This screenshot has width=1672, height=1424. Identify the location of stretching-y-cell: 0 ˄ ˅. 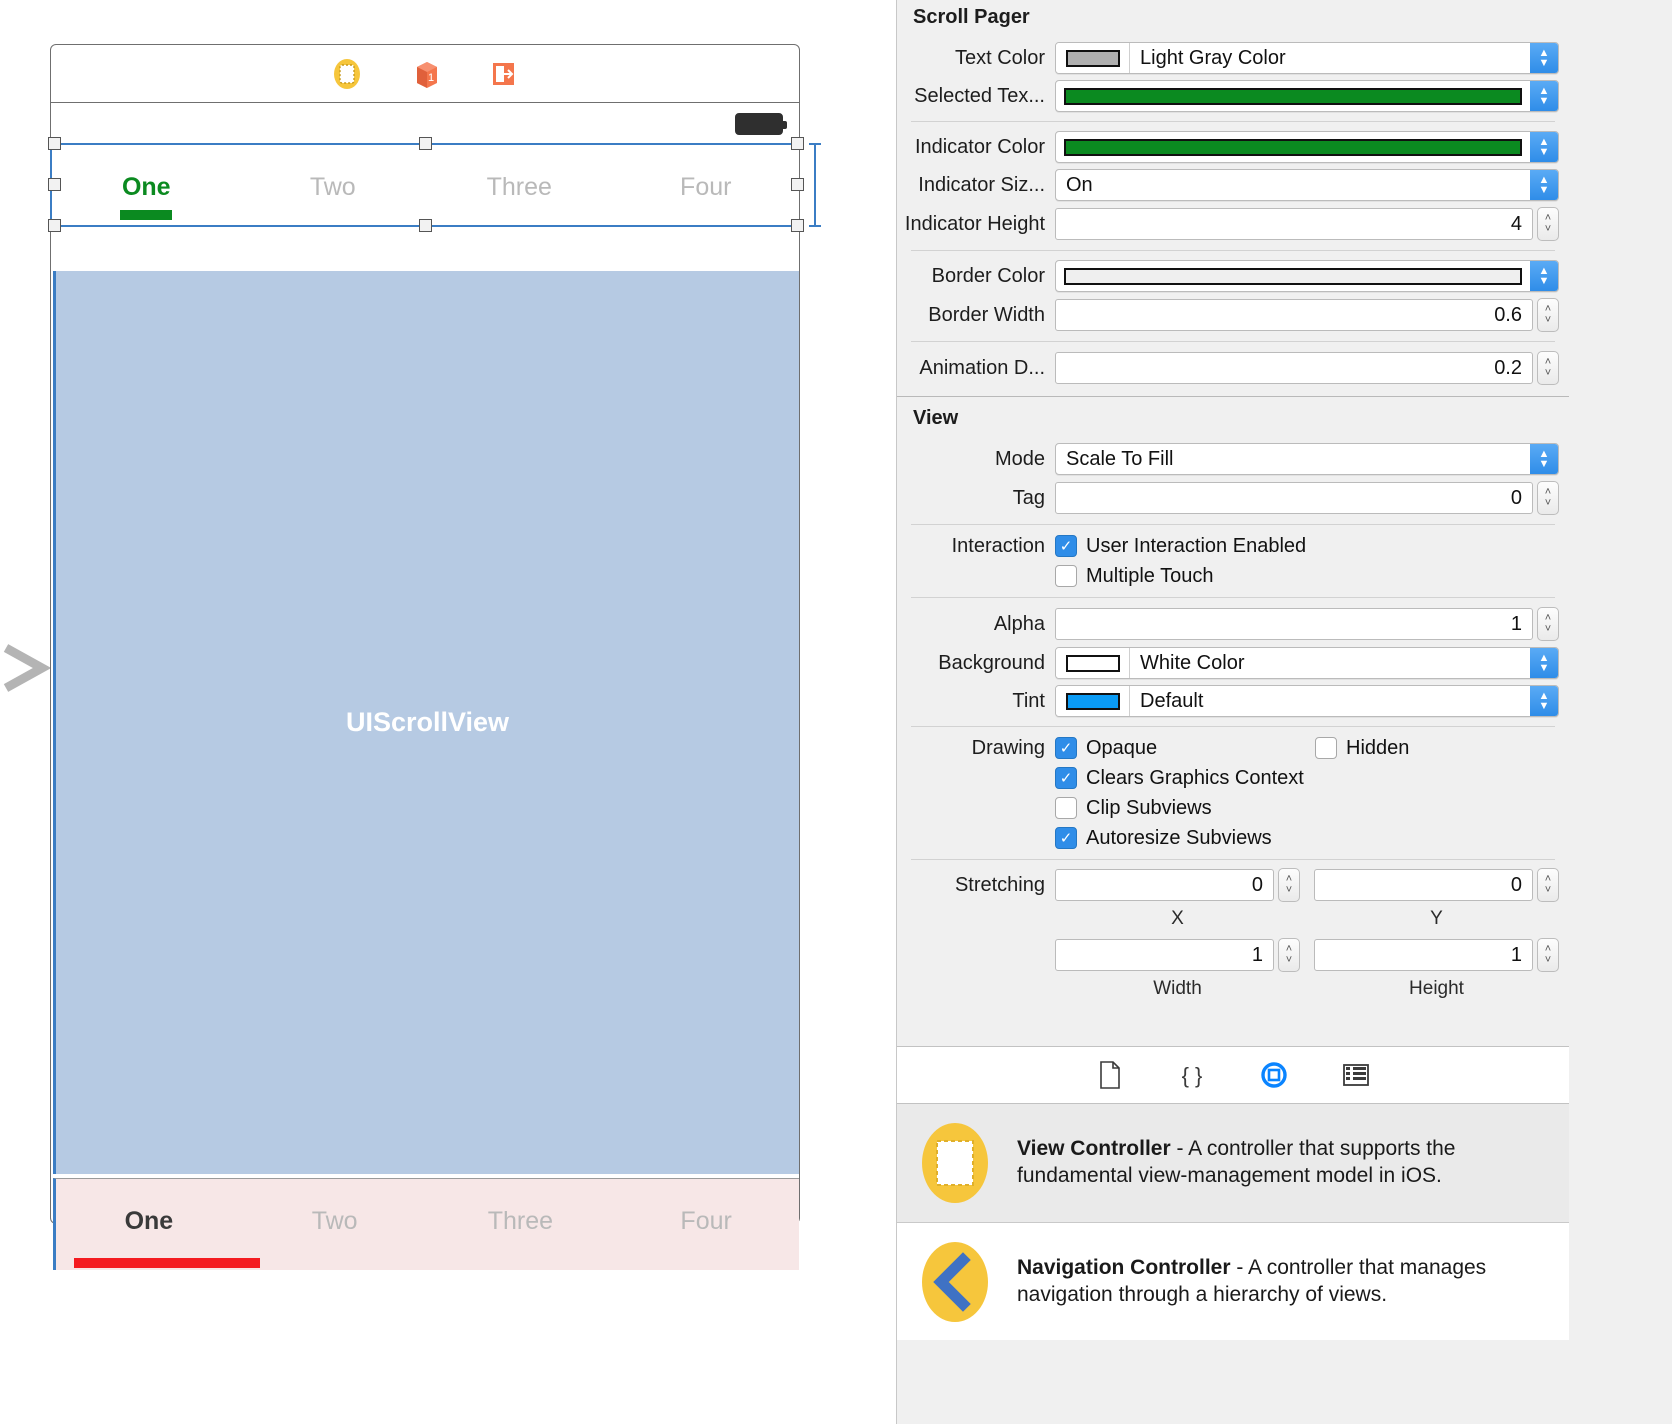
(1436, 885).